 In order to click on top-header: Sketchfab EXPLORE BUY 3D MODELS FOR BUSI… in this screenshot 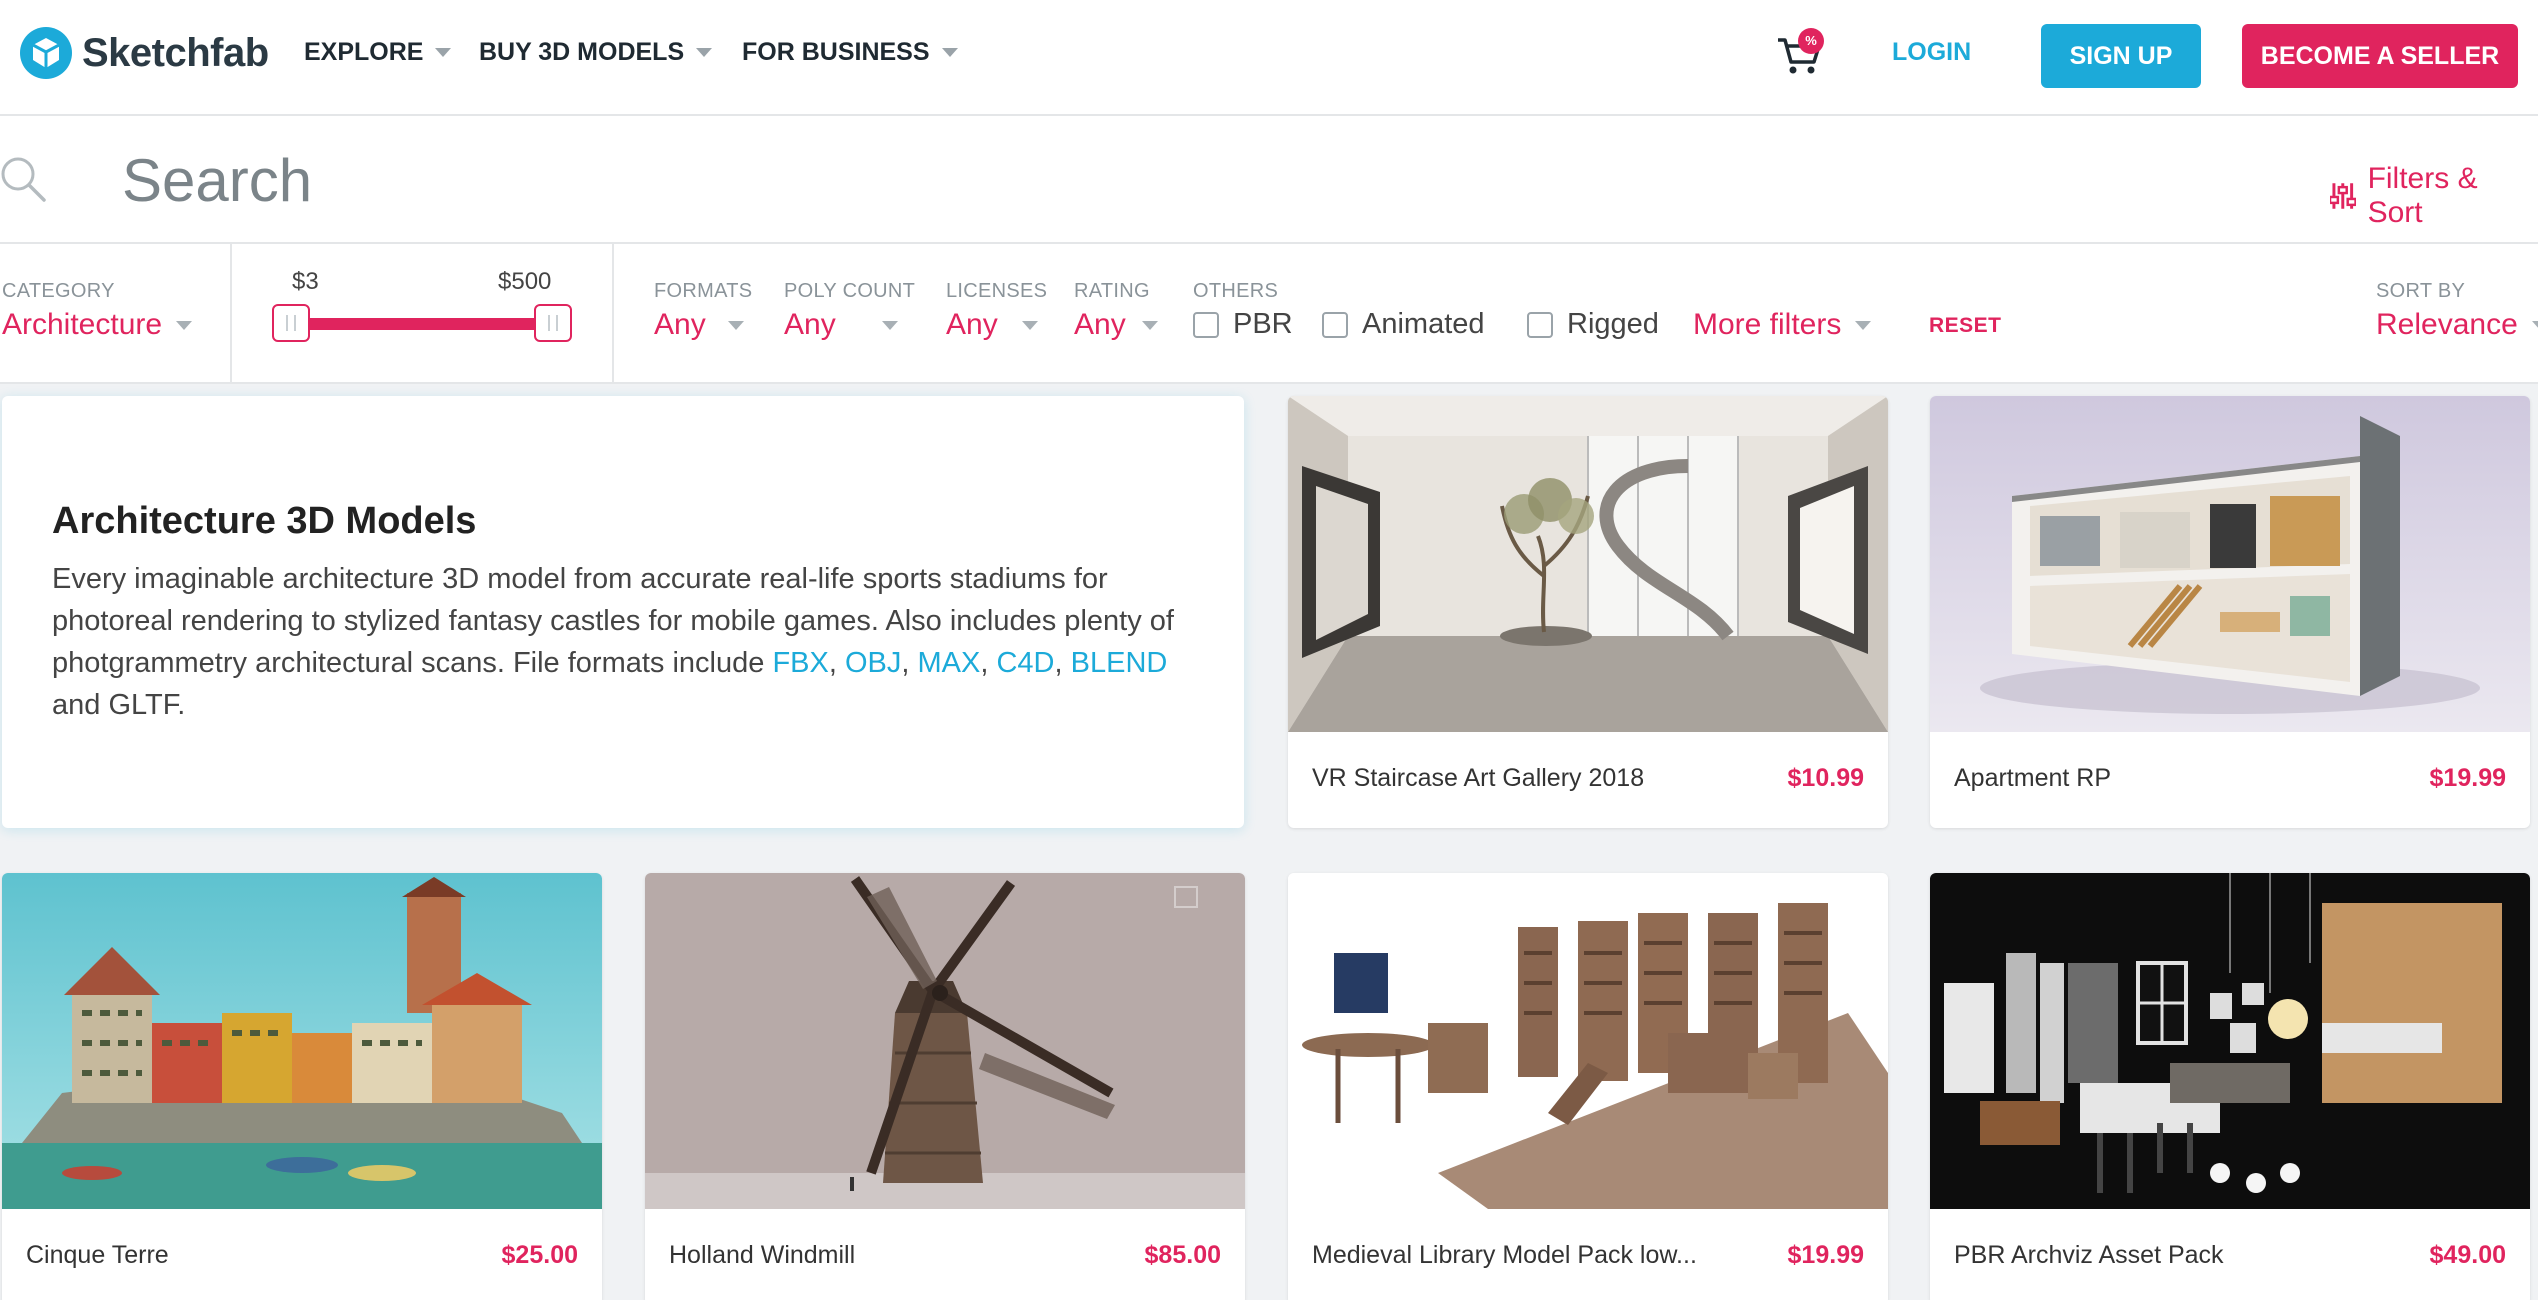, I will do `click(1269, 58)`.